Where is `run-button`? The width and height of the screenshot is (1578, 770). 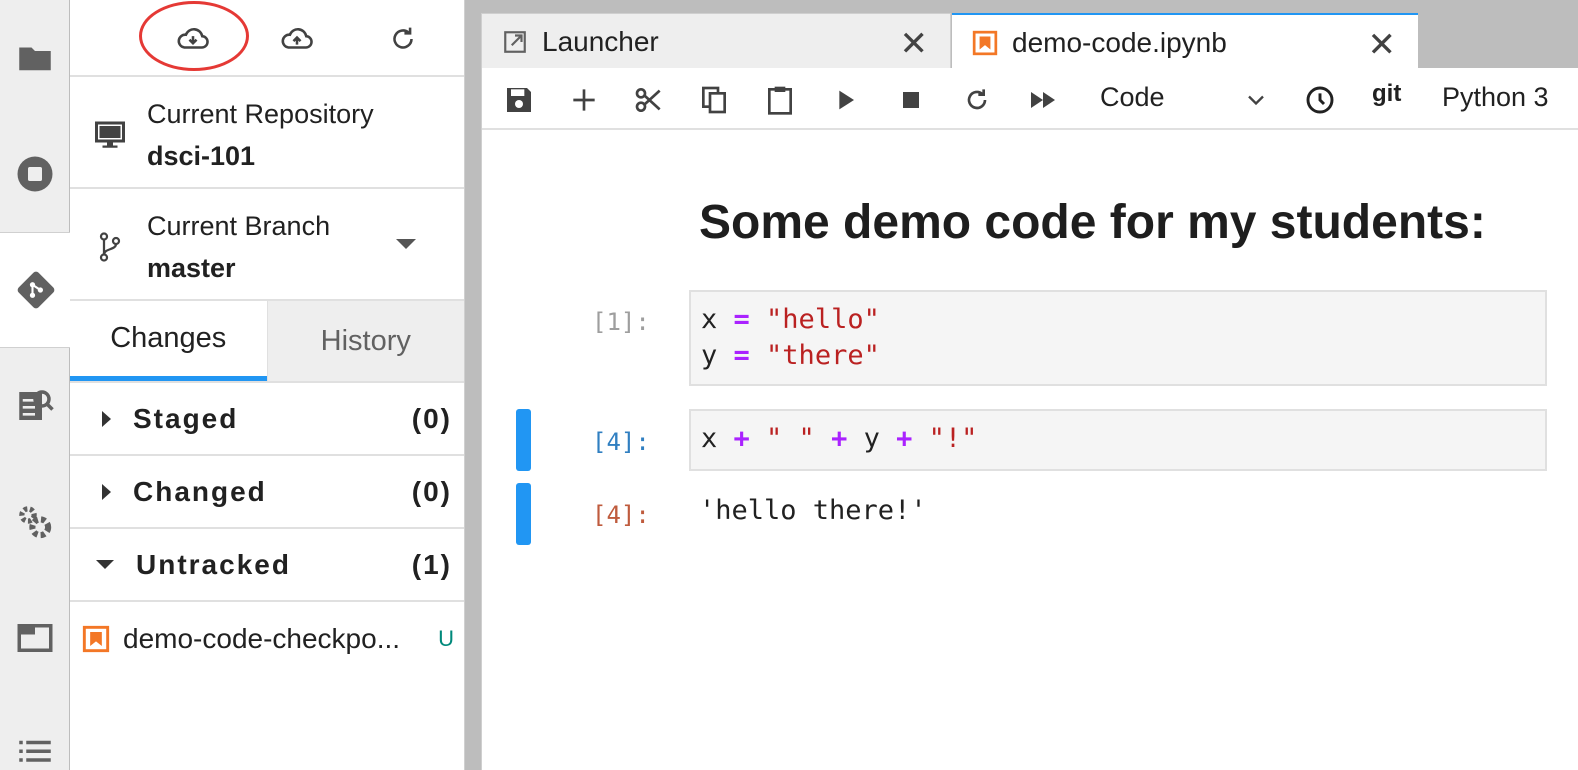
run-button is located at coordinates (846, 100).